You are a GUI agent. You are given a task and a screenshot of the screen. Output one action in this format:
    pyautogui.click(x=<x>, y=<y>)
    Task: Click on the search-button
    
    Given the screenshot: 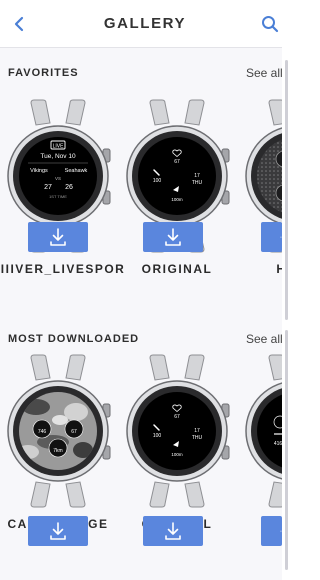 What is the action you would take?
    pyautogui.click(x=270, y=24)
    